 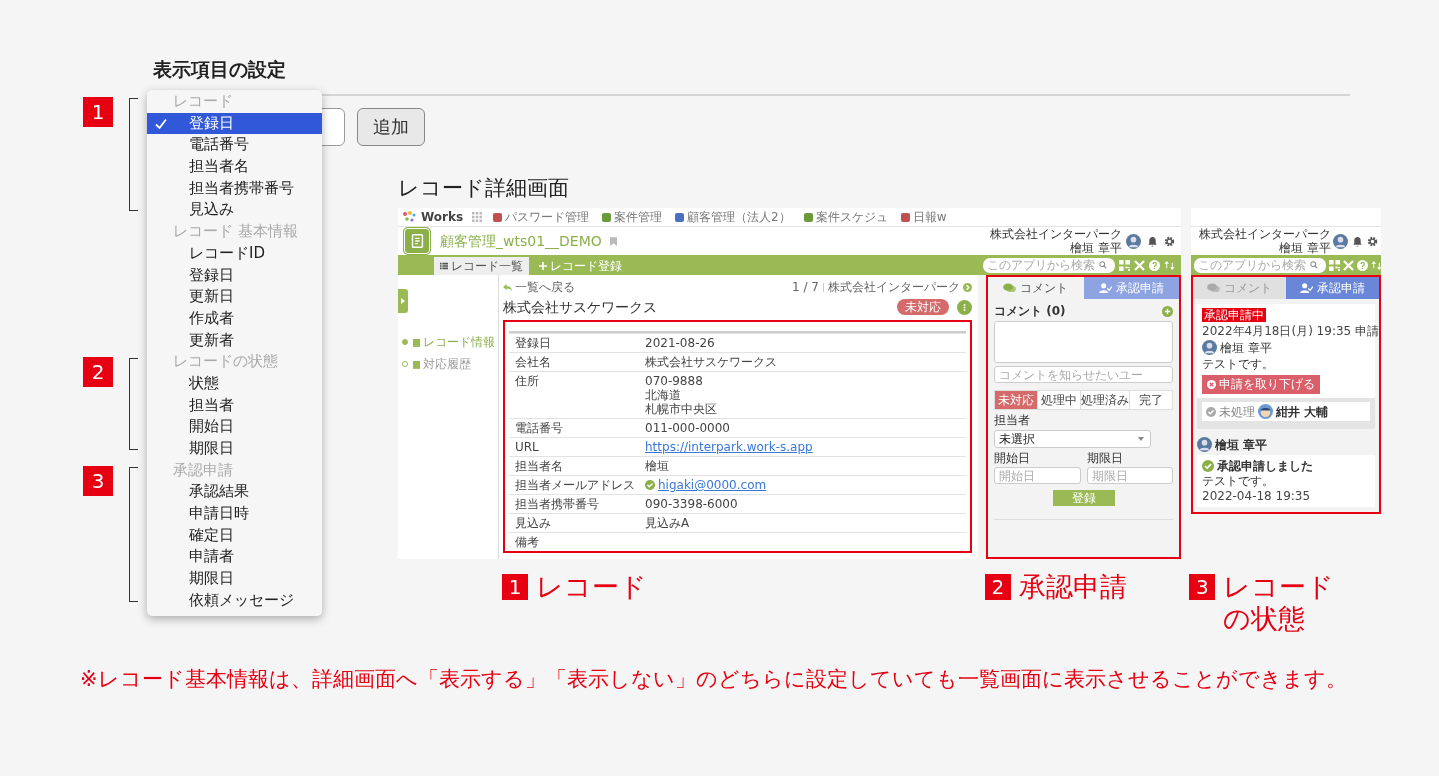 I want to click on app-link: パスワード管理, so click(x=541, y=217).